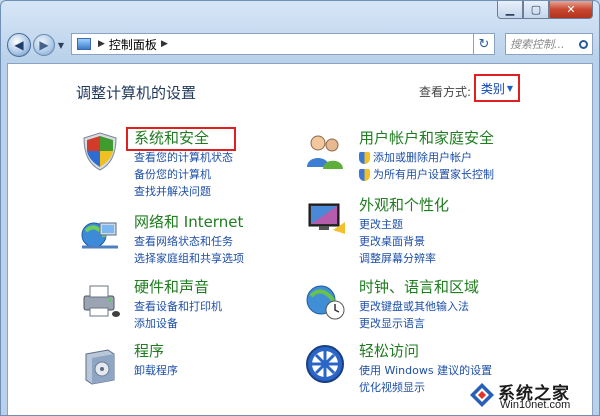  I want to click on category-title: 硬件和声音, so click(171, 286).